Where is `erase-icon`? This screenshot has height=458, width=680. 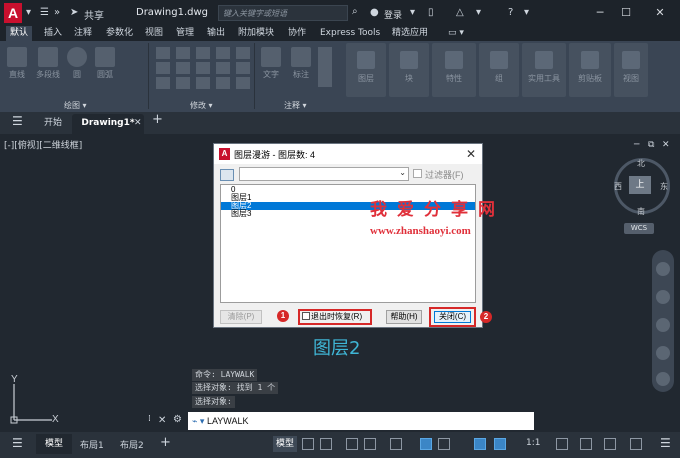
erase-icon is located at coordinates (223, 53).